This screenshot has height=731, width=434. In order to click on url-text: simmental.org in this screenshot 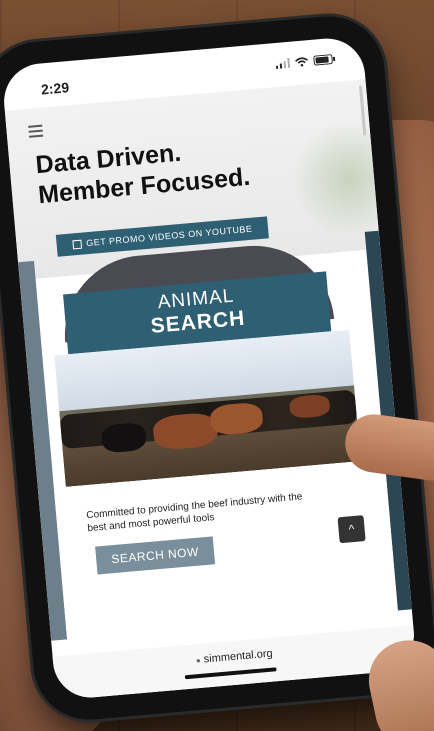, I will do `click(238, 656)`.